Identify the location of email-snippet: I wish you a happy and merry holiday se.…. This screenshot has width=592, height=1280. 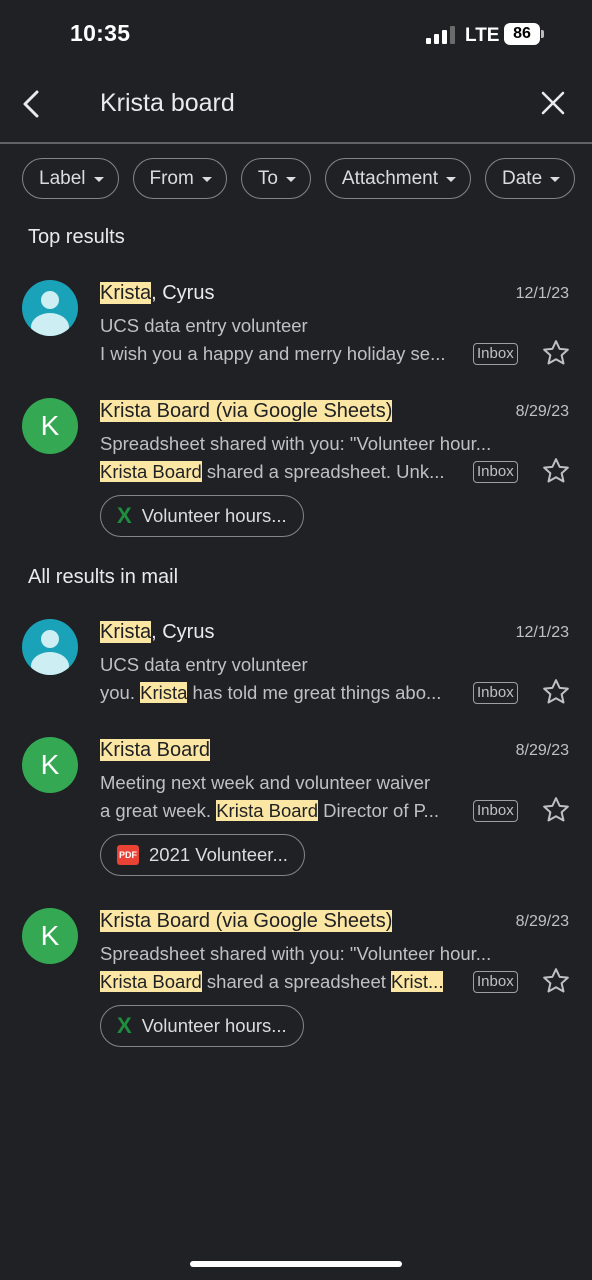
(285, 354).